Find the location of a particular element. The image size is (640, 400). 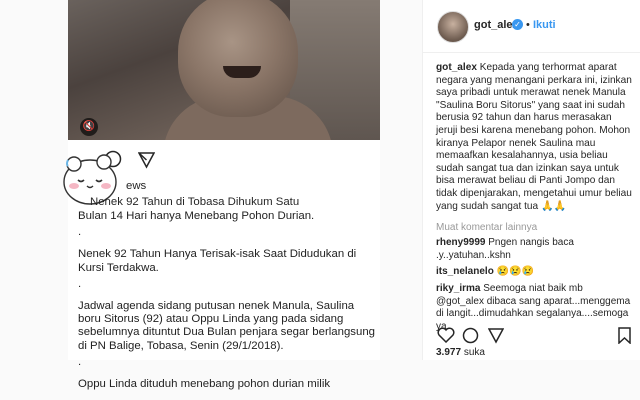

load-more-comments-link: Muat komentar lainnya is located at coordinates (486, 227).